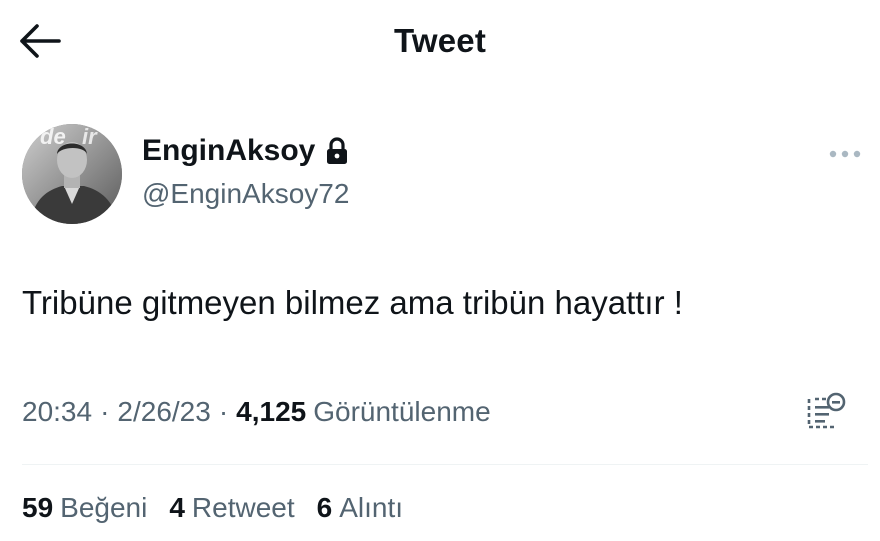 The height and width of the screenshot is (541, 880). I want to click on divider, so click(445, 464).